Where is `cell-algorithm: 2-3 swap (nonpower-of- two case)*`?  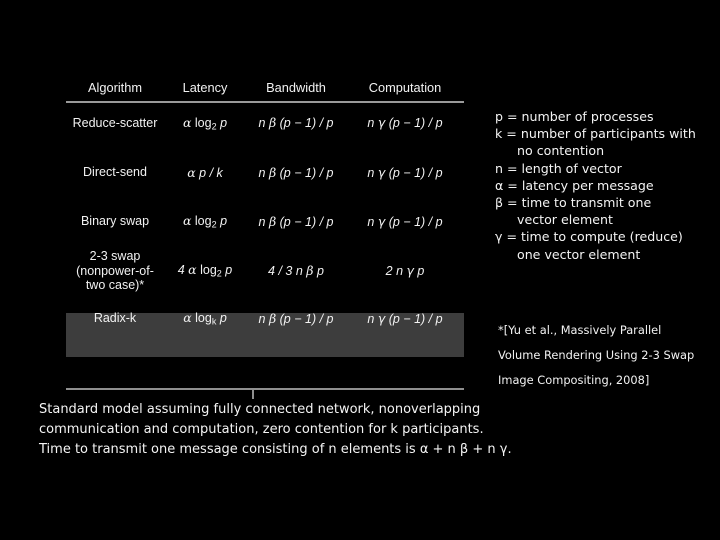 cell-algorithm: 2-3 swap (nonpower-of- two case)* is located at coordinates (115, 271).